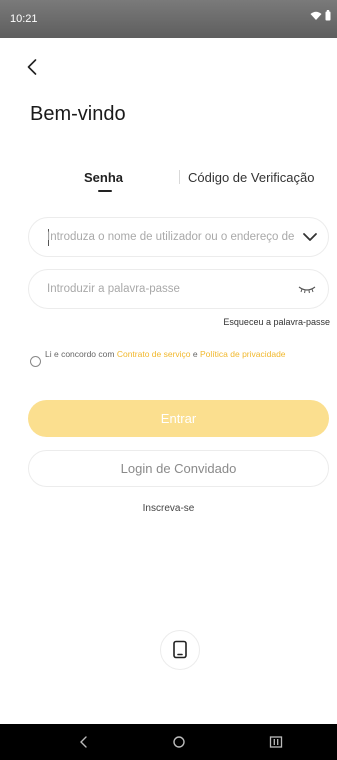 Image resolution: width=337 pixels, height=760 pixels. What do you see at coordinates (168, 508) in the screenshot?
I see `register-link: Inscreva-se` at bounding box center [168, 508].